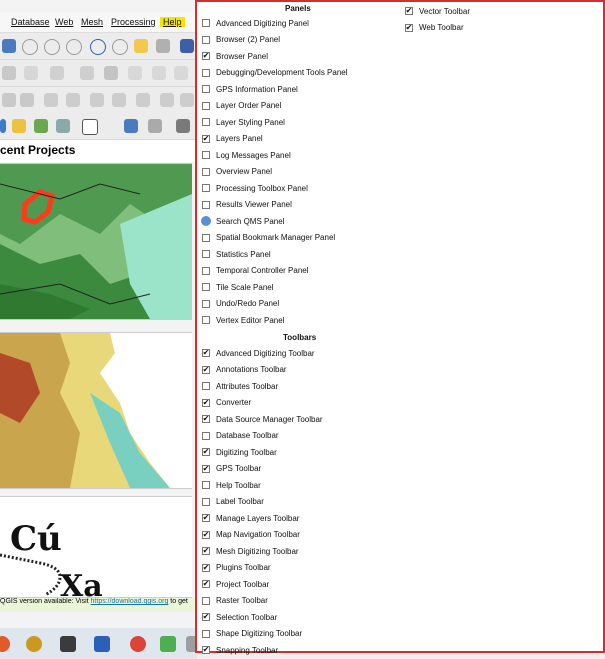 The width and height of the screenshot is (605, 659). What do you see at coordinates (241, 40) in the screenshot?
I see `panel-item-browser-2-panel: Browser (2) Panel` at bounding box center [241, 40].